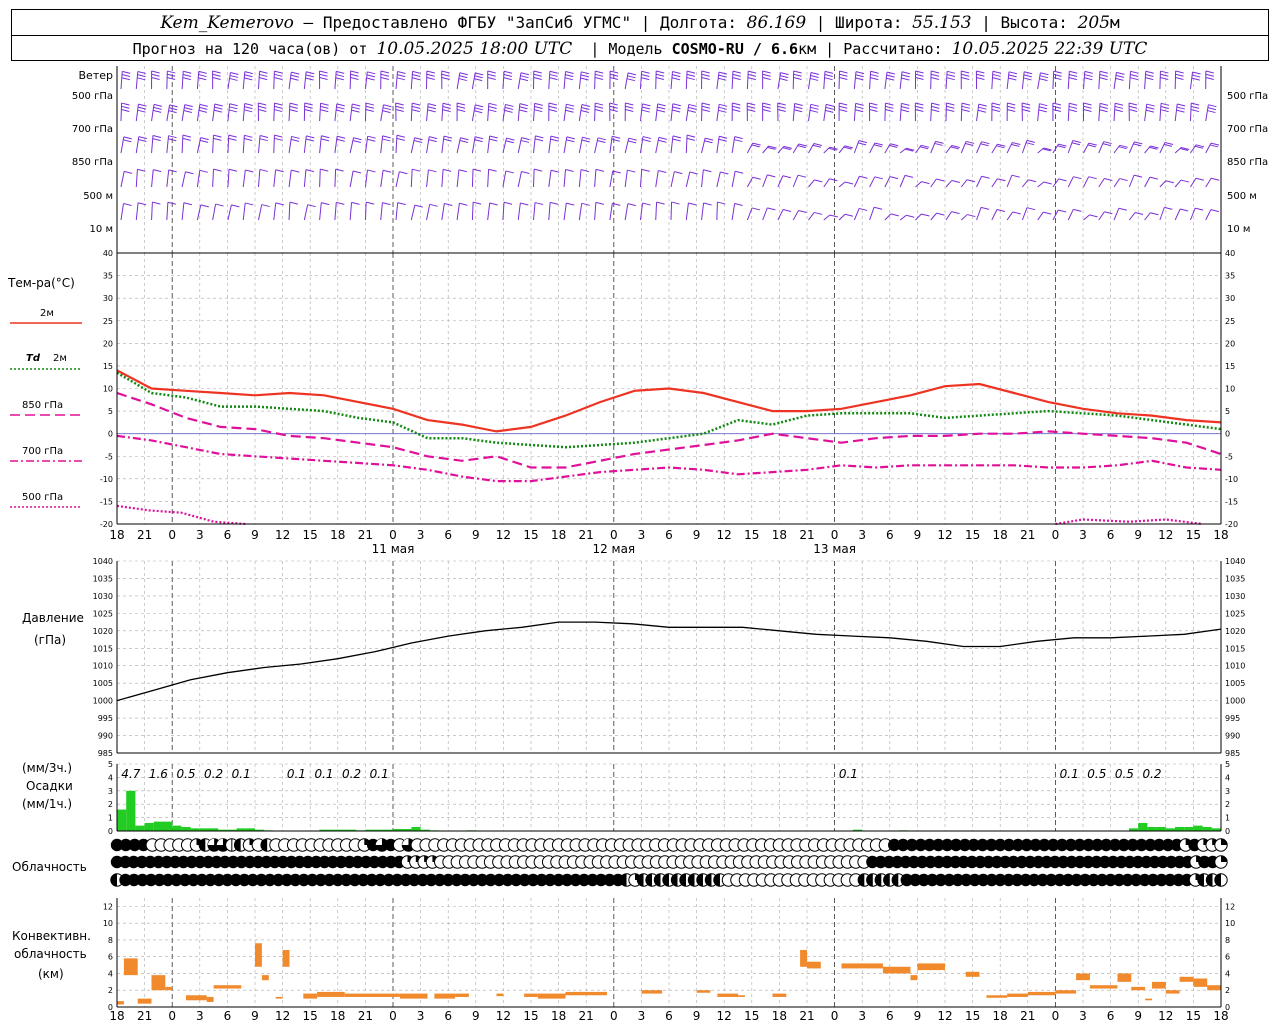 Image resolution: width=1280 pixels, height=1024 pixels. Describe the element at coordinates (282, 1016) in the screenshot. I see `conv-x-tick: 12` at that location.